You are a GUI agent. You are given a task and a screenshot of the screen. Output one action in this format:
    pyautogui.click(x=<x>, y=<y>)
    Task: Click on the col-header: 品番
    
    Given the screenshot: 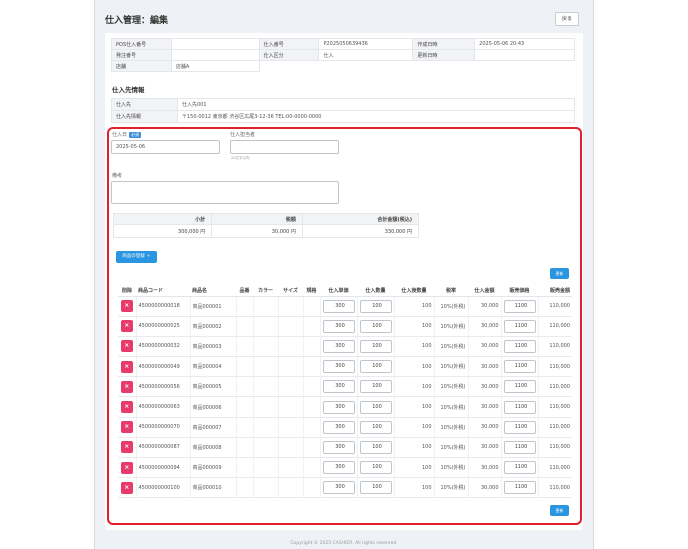 What is the action you would take?
    pyautogui.click(x=244, y=291)
    